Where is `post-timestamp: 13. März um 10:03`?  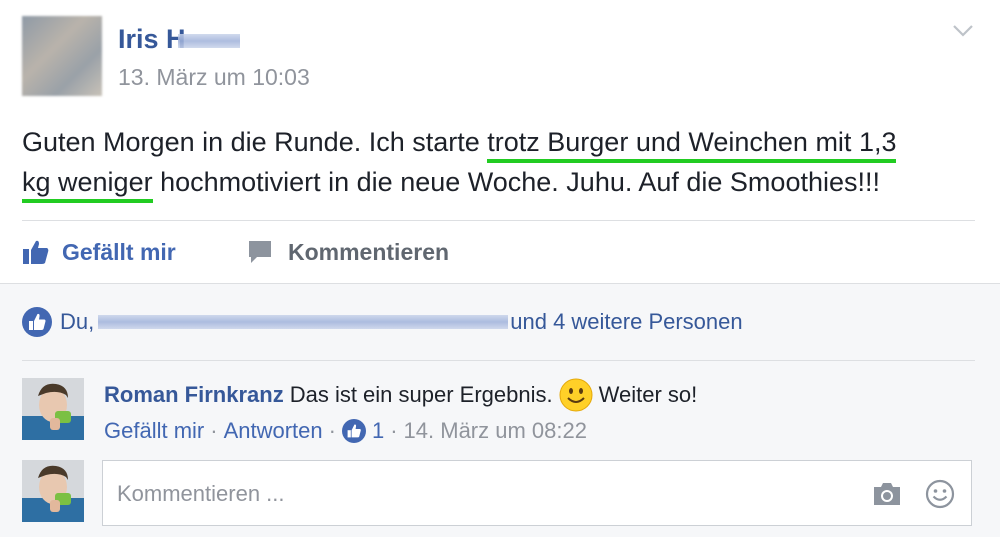 post-timestamp: 13. März um 10:03 is located at coordinates (214, 77).